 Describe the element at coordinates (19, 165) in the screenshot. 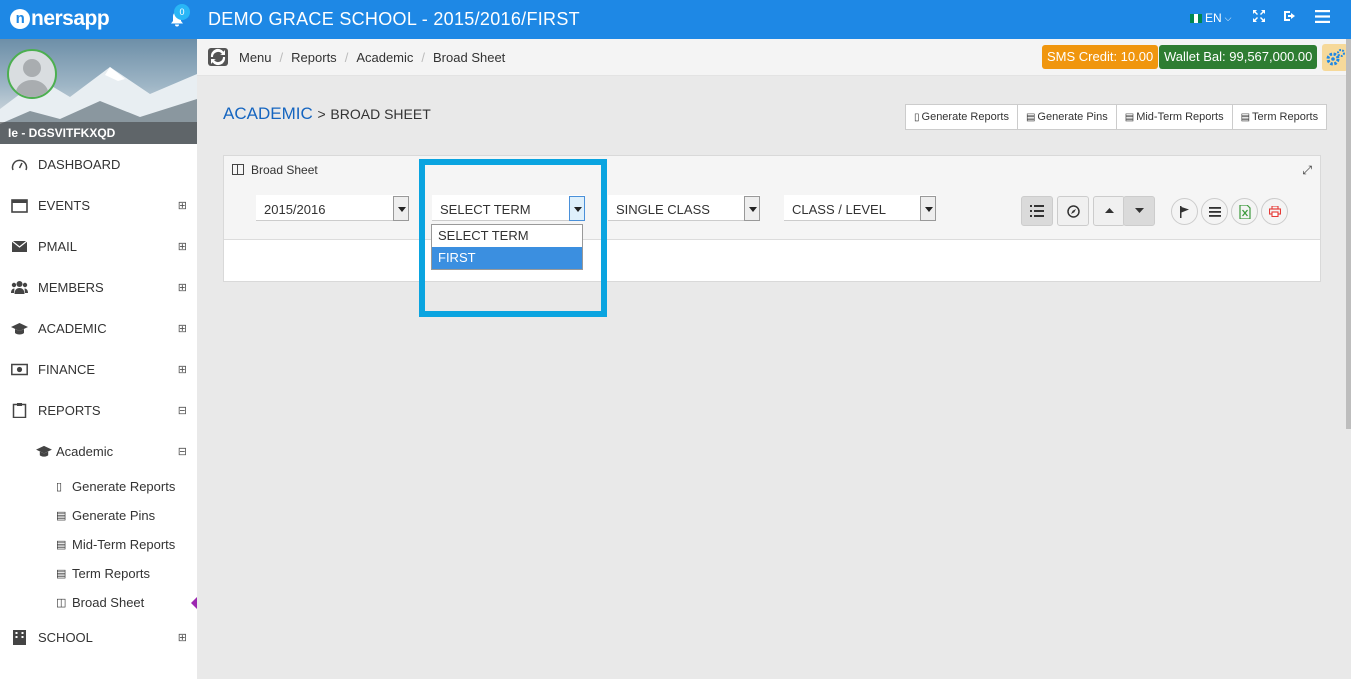

I see `dashboard-icon` at that location.